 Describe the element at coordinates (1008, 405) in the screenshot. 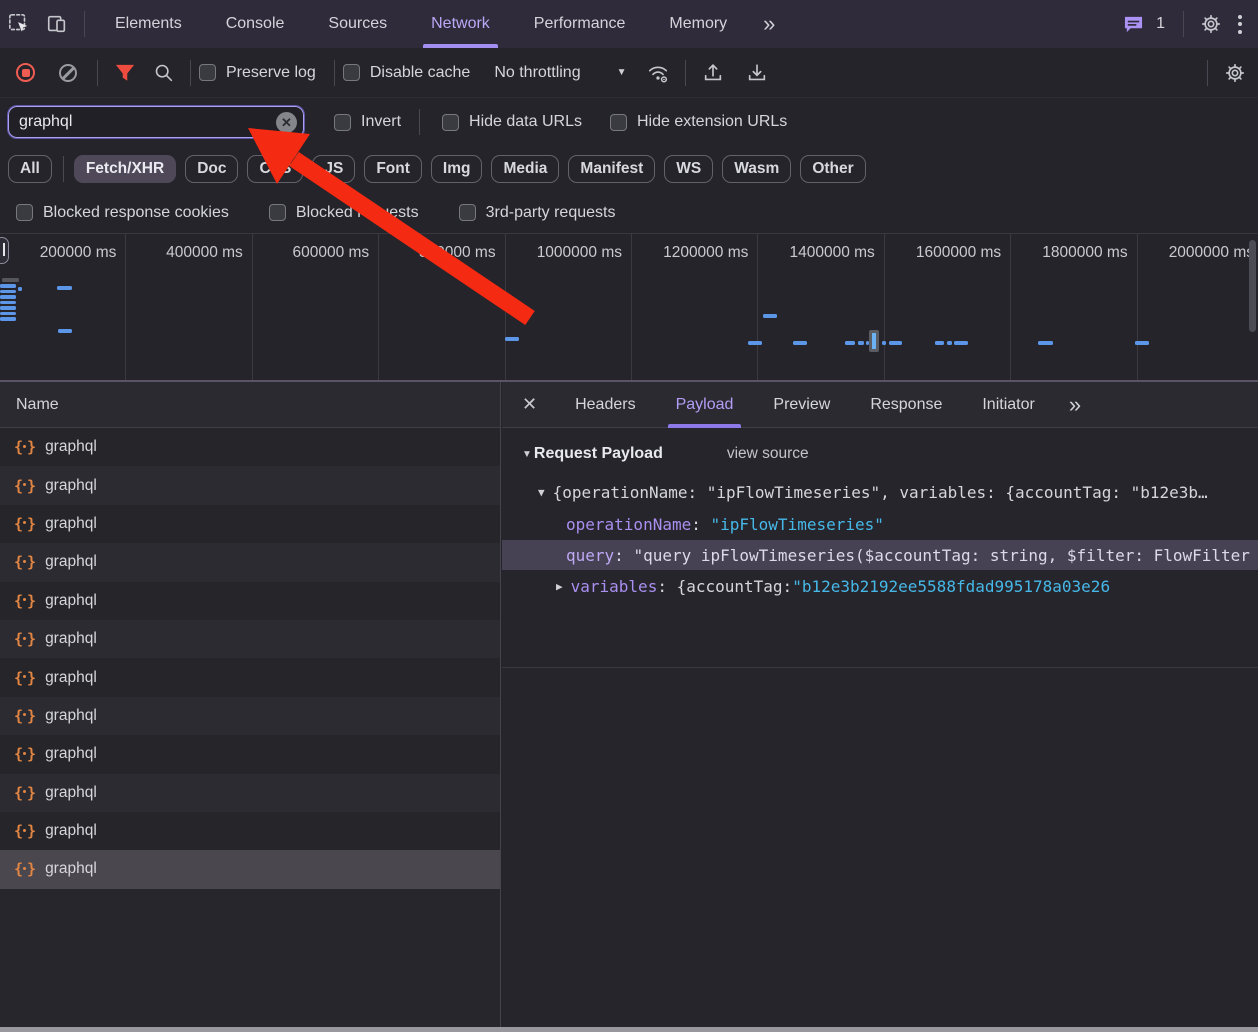

I see `tab-initiator: Initiator` at that location.